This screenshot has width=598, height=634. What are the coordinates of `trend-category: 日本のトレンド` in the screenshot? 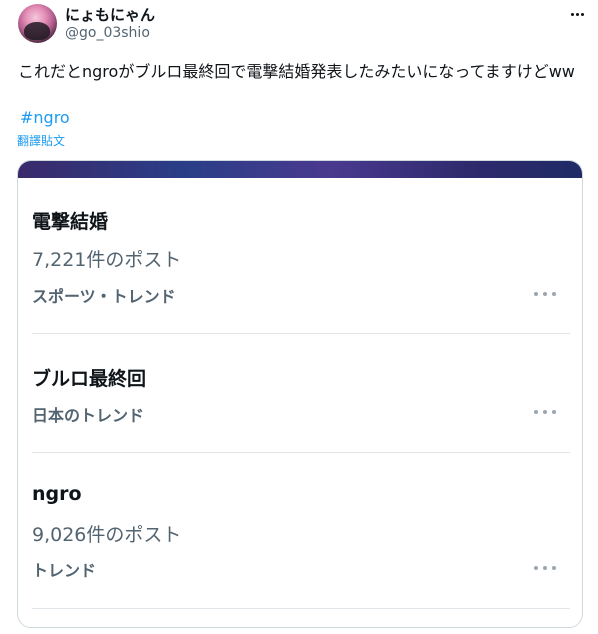 It's located at (88, 415).